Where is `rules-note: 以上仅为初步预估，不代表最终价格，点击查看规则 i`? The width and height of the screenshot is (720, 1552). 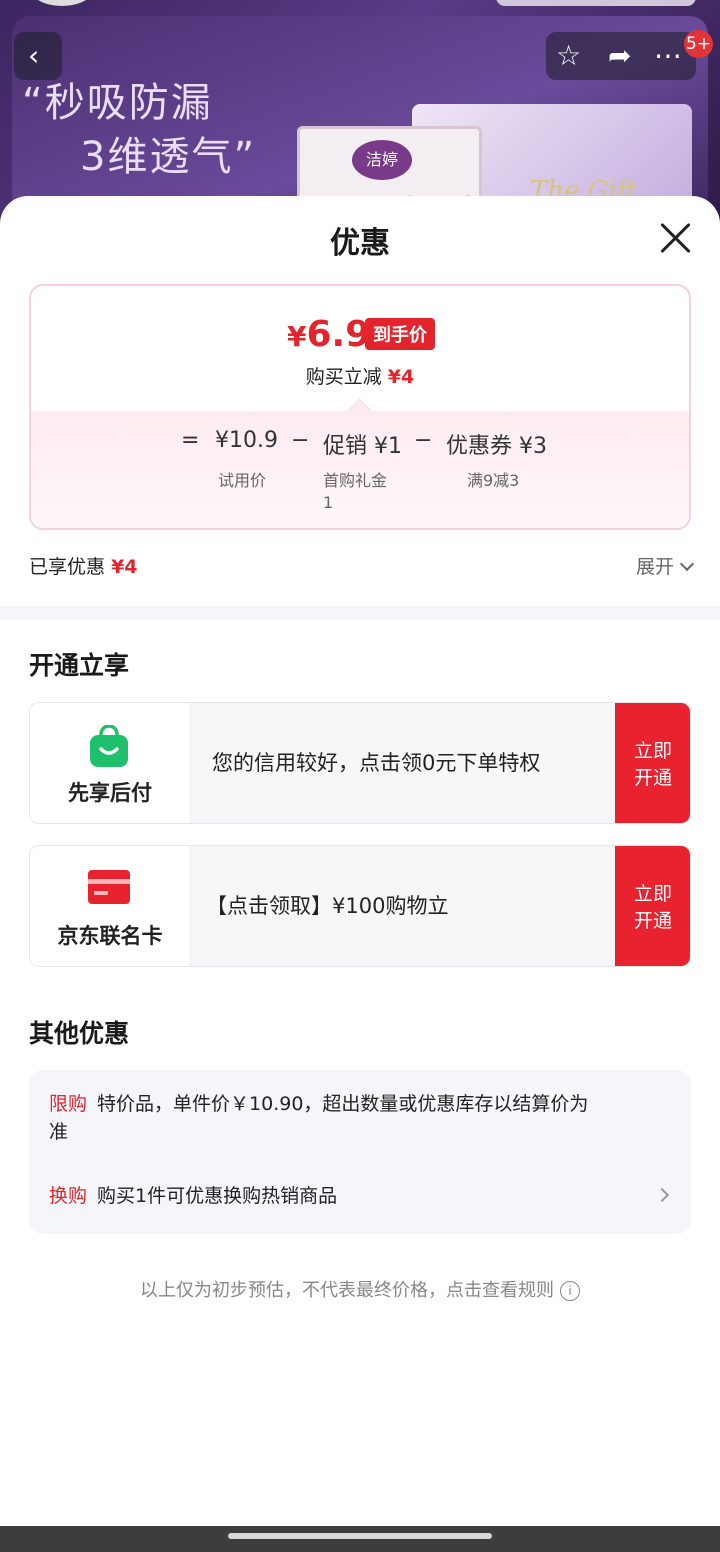 rules-note: 以上仅为初步预估，不代表最终价格，点击查看规则 i is located at coordinates (360, 1289).